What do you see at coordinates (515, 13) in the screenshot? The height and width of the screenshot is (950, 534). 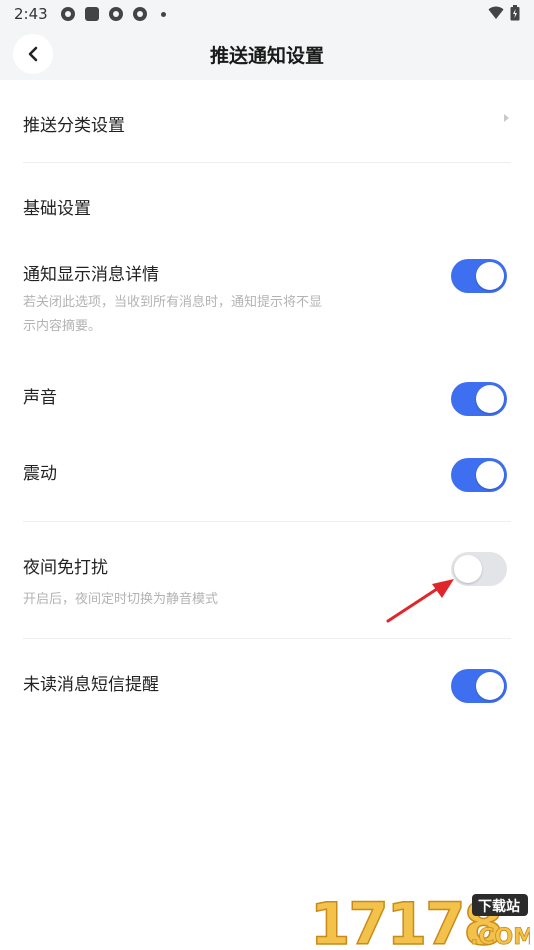 I see `battery-icon` at bounding box center [515, 13].